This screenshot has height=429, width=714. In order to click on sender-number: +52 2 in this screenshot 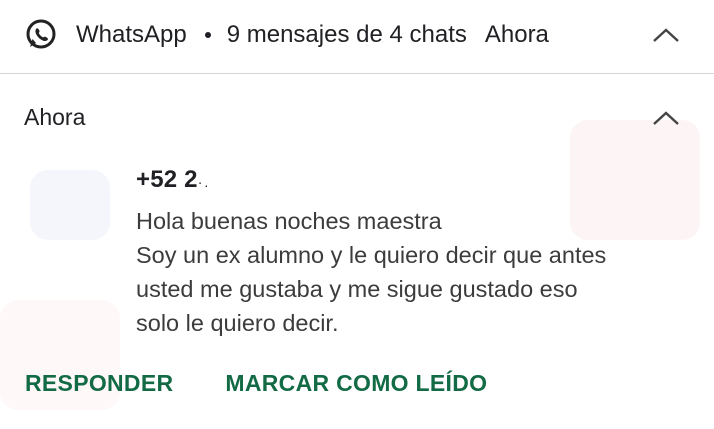, I will do `click(167, 179)`.